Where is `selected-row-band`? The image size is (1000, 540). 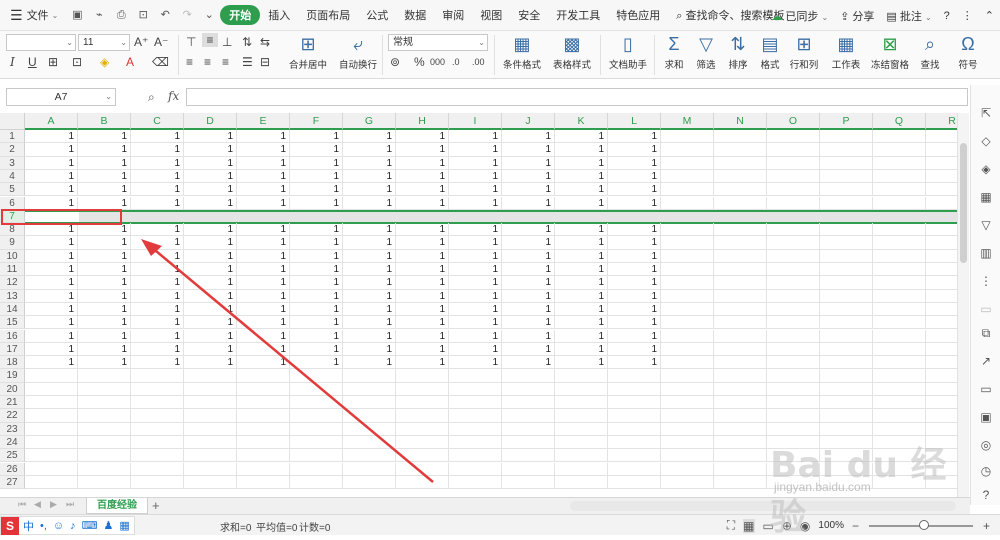 selected-row-band is located at coordinates (491, 216).